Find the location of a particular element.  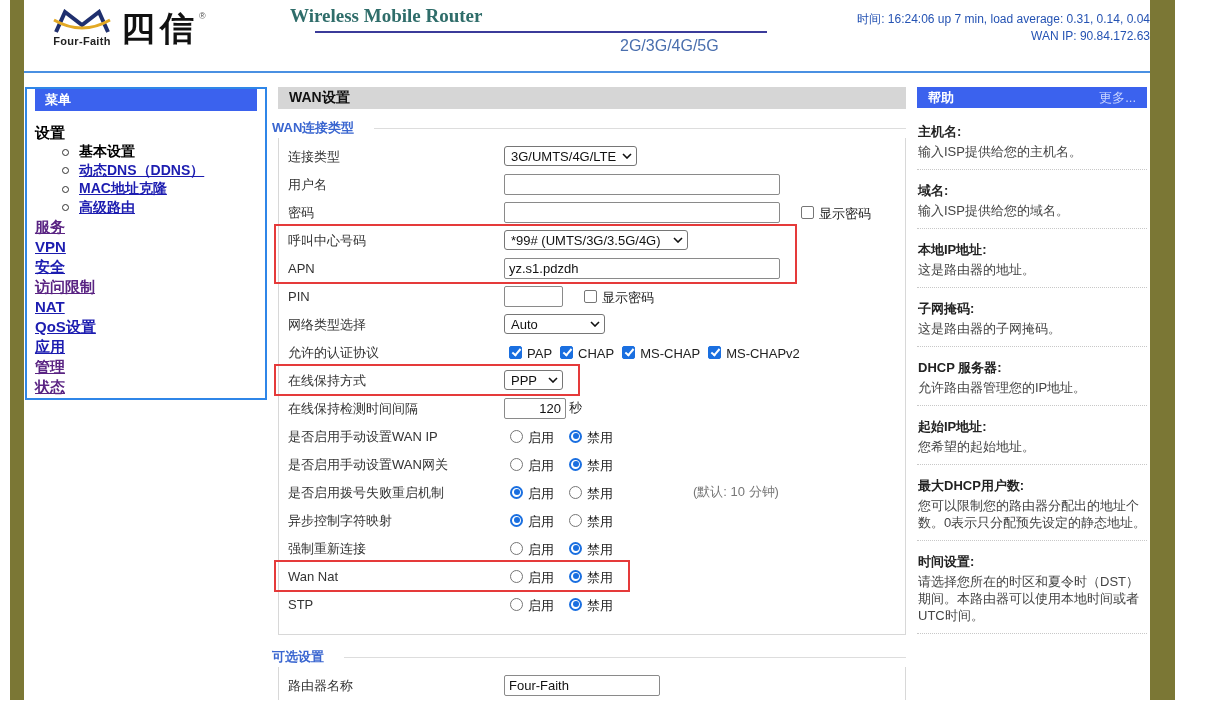

field-label: STP is located at coordinates (301, 604).